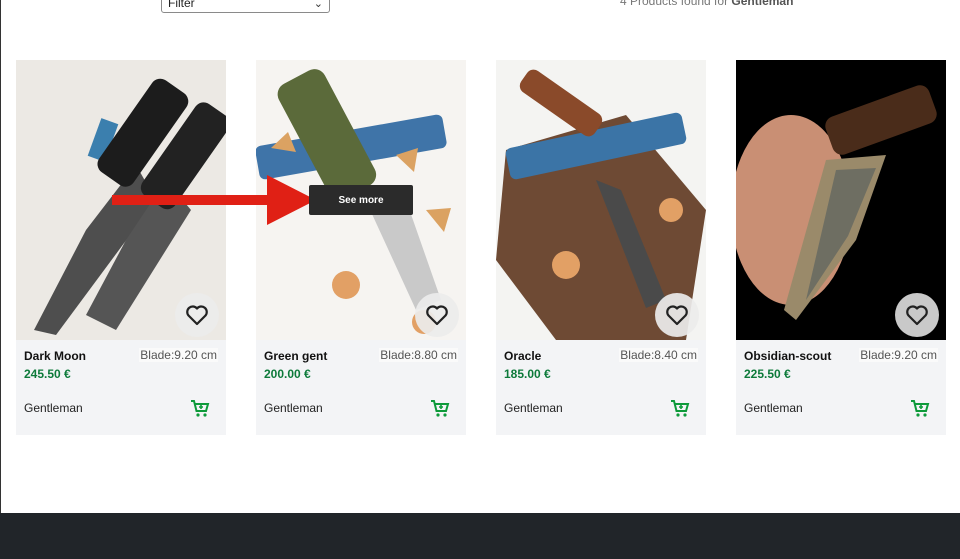  What do you see at coordinates (361, 200) in the screenshot?
I see `see-more-button: See more` at bounding box center [361, 200].